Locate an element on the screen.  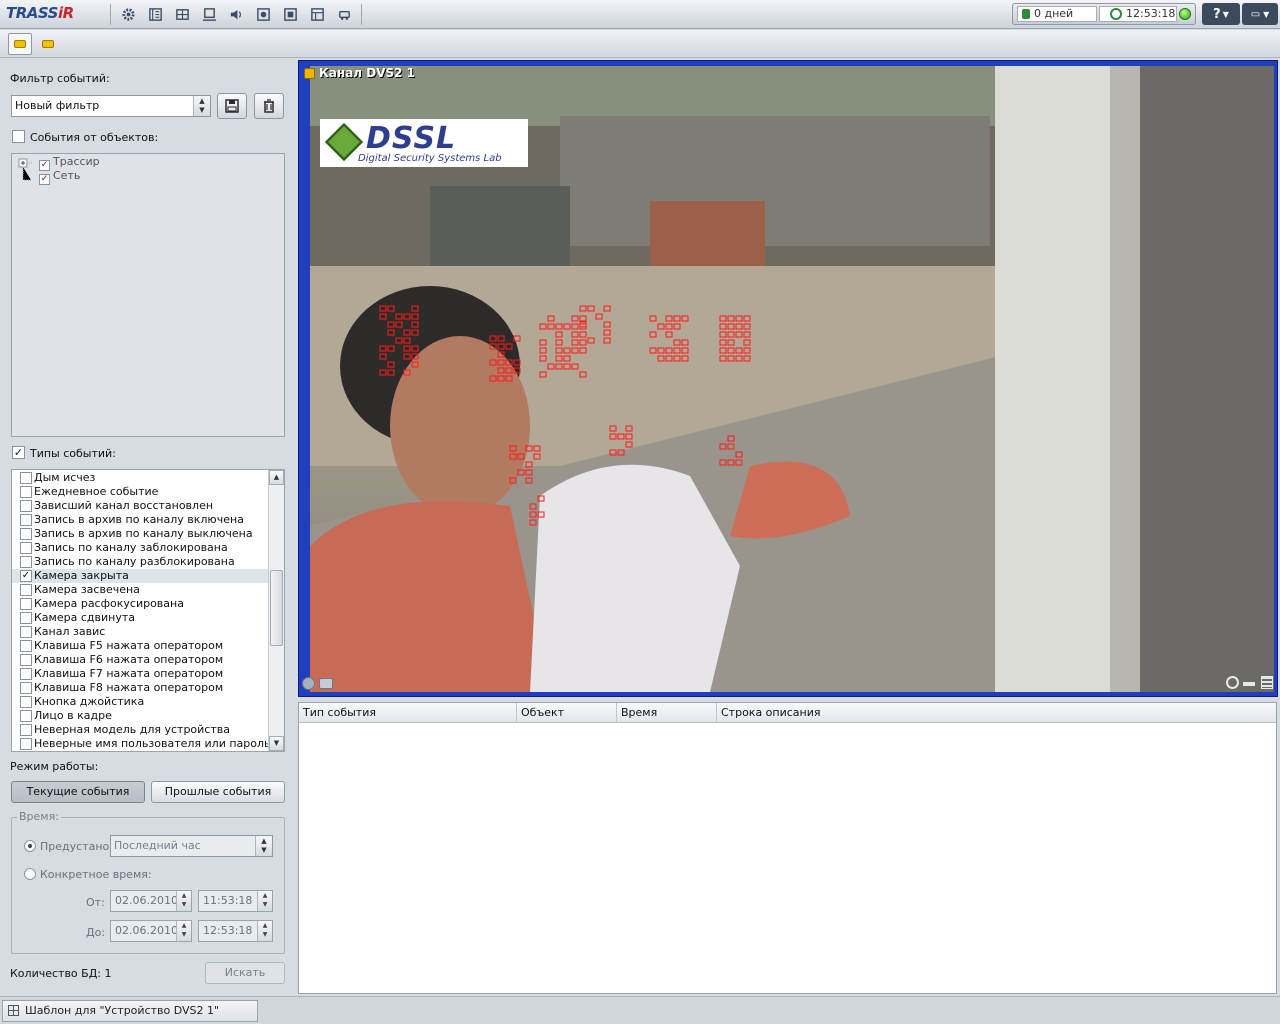
column-event-type: Тип события is located at coordinates (408, 713).